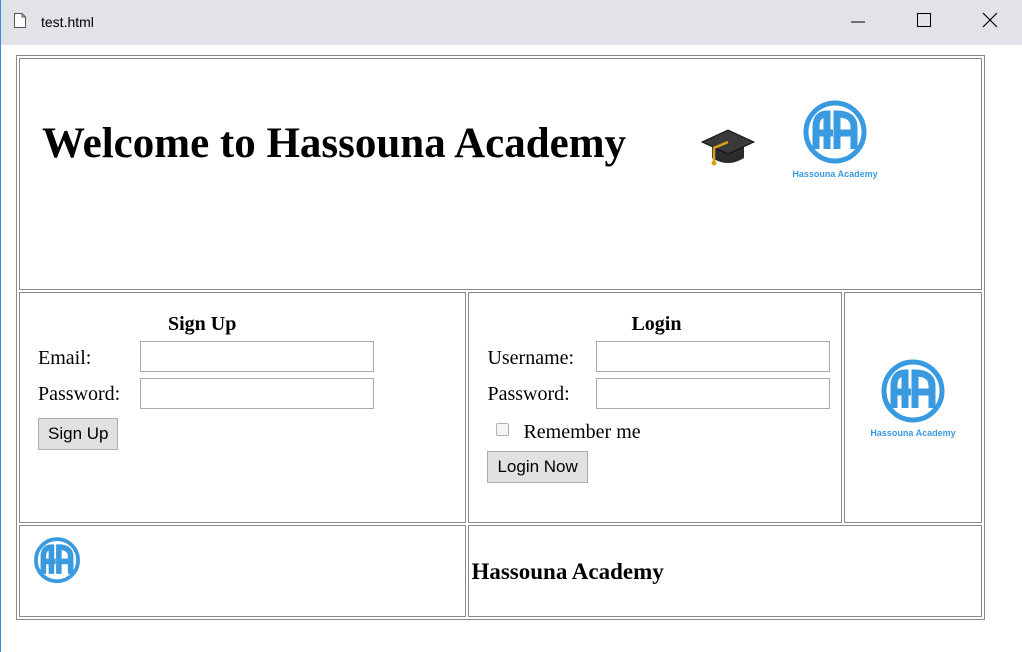 The height and width of the screenshot is (652, 1022). Describe the element at coordinates (728, 149) in the screenshot. I see `graduation-cap-icon` at that location.